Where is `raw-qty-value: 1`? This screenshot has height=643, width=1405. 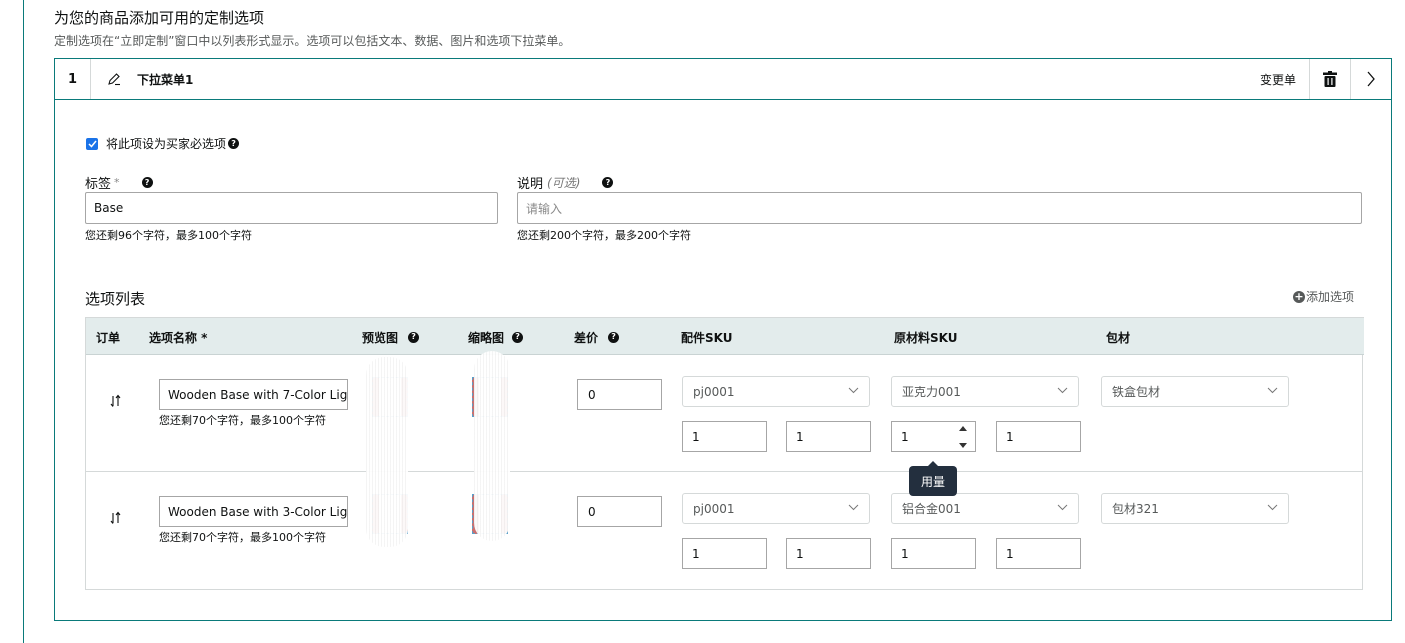
raw-qty-value: 1 is located at coordinates (905, 436).